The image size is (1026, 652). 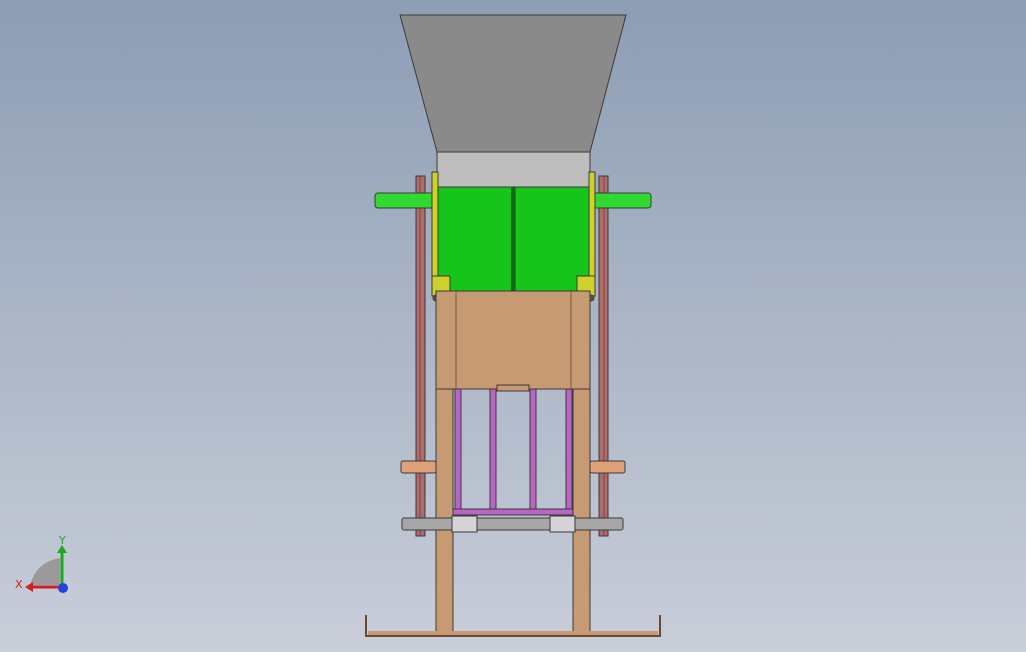 What do you see at coordinates (581, 510) in the screenshot?
I see `leg-right` at bounding box center [581, 510].